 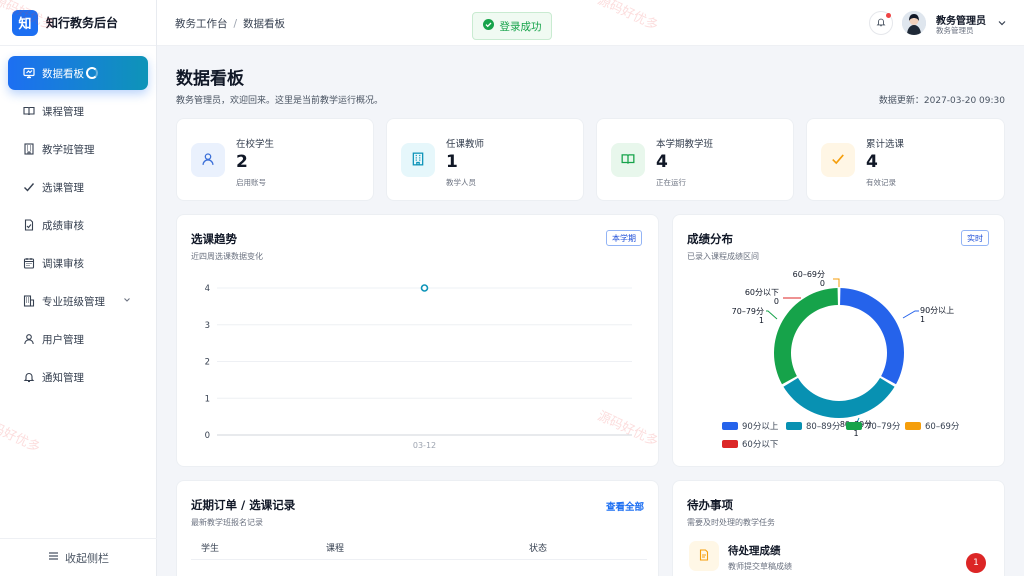 I want to click on legend-label: 60–69分, so click(x=942, y=427).